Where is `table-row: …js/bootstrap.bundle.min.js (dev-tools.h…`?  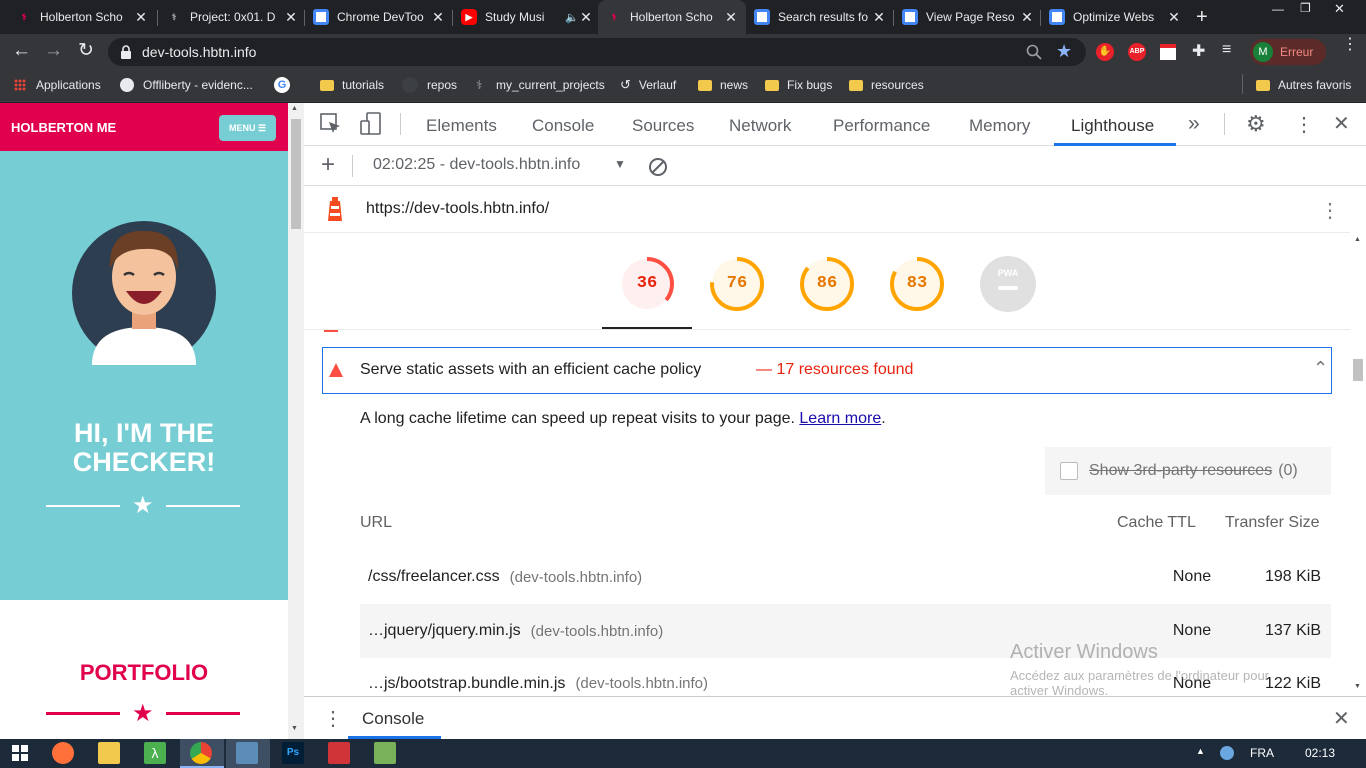 table-row: …js/bootstrap.bundle.min.js (dev-tools.h… is located at coordinates (845, 677).